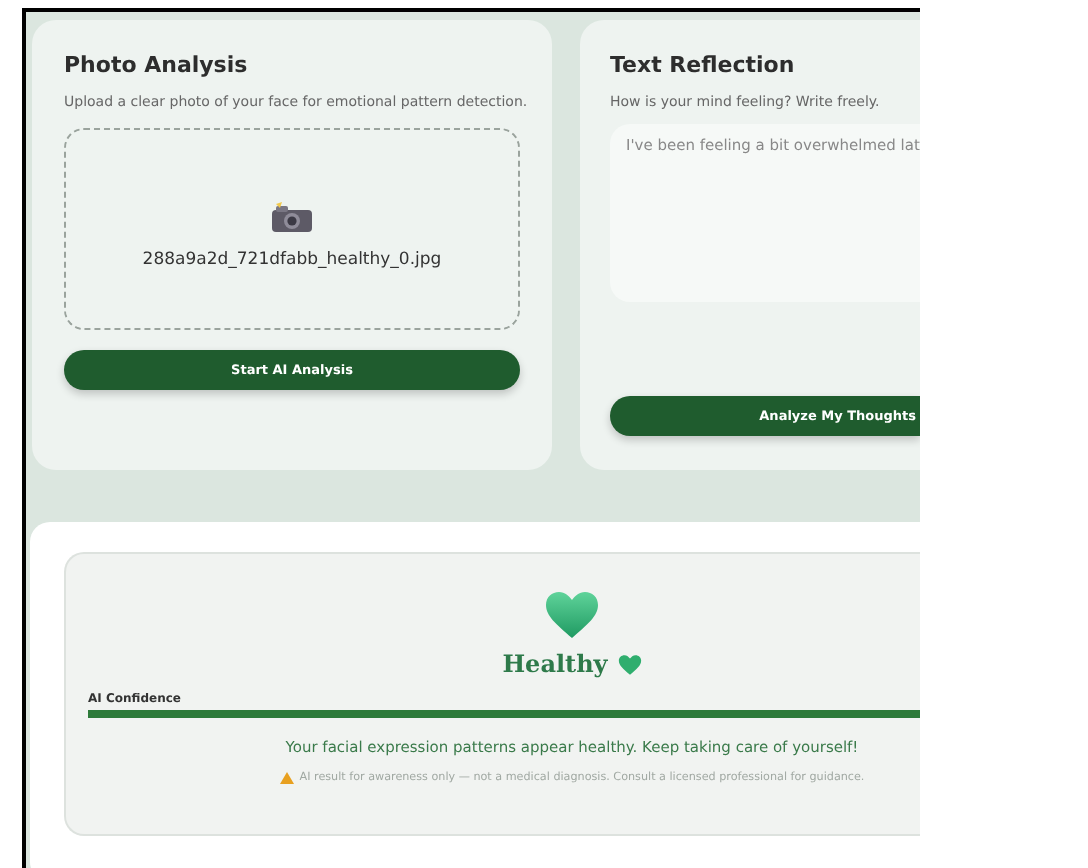  I want to click on camera-icon, so click(292, 217).